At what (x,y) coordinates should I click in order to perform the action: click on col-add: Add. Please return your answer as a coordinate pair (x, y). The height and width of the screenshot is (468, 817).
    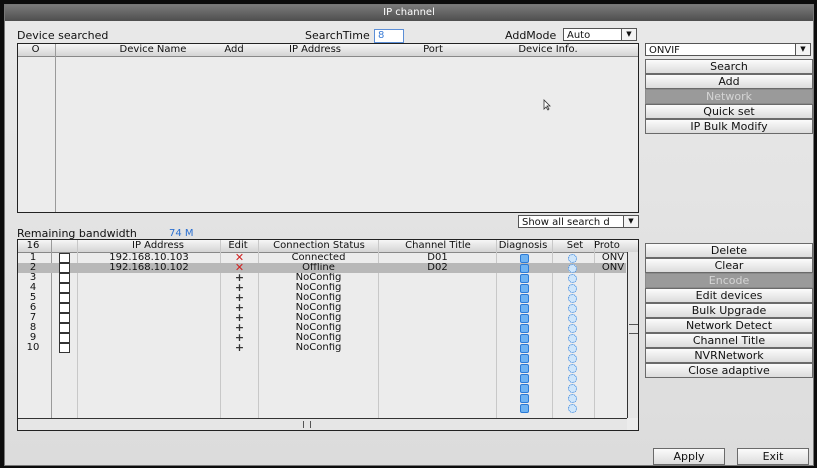
    Looking at the image, I should click on (234, 50).